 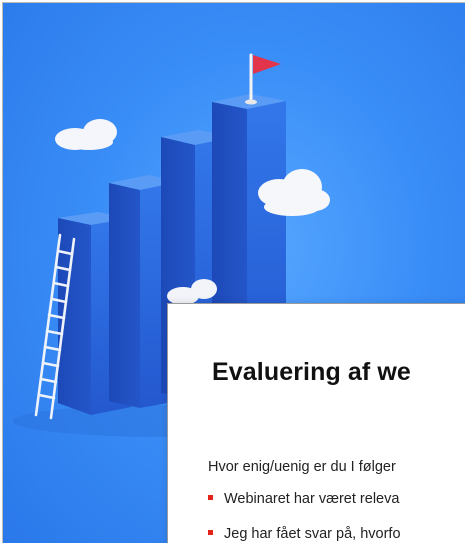 I want to click on list-item-text: Webinaret har været releva, so click(x=312, y=499).